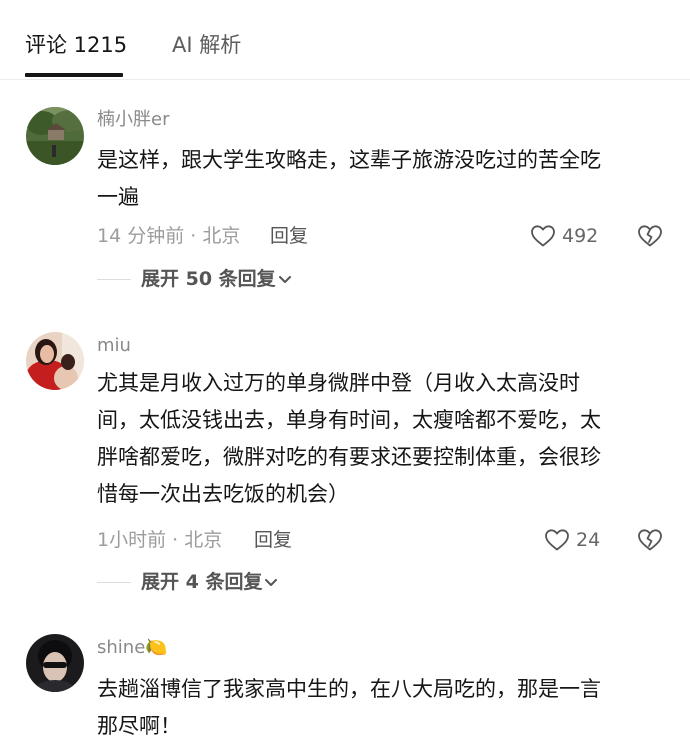  I want to click on comment-tabs: 评论 1215 AI 解析, so click(345, 40).